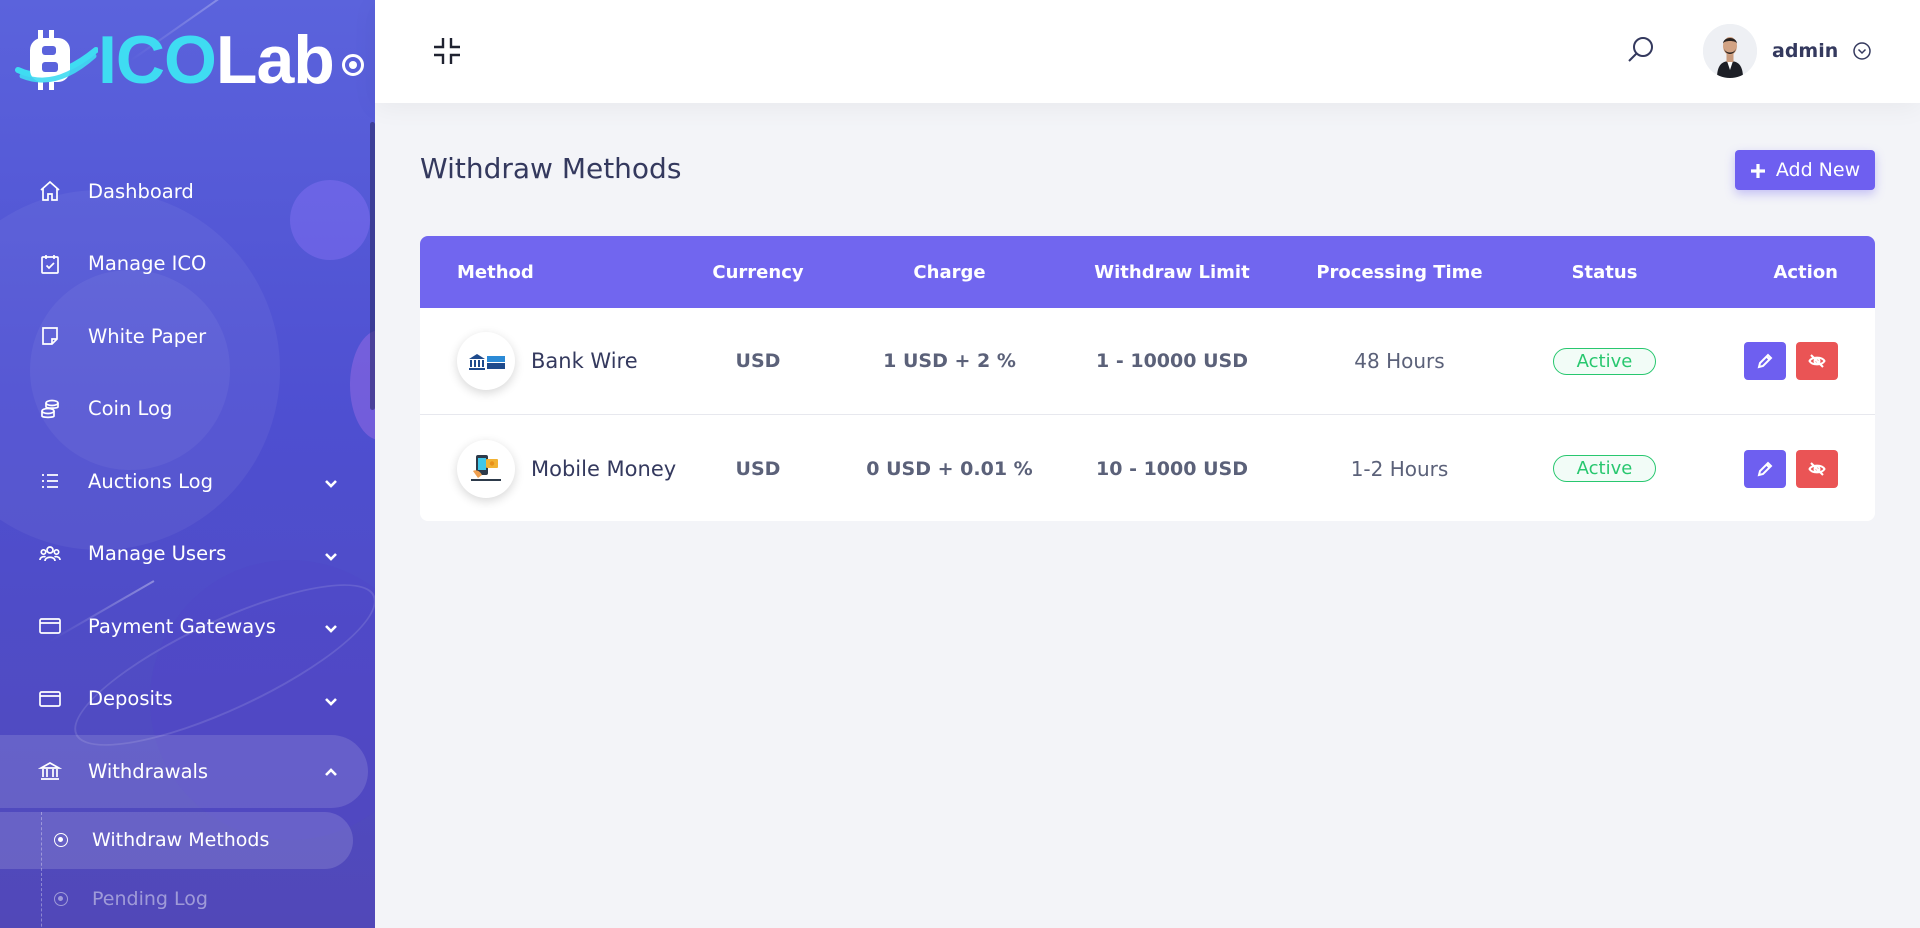 This screenshot has width=1920, height=928. Describe the element at coordinates (150, 481) in the screenshot. I see `sidebar-item-label: Auctions Log` at that location.